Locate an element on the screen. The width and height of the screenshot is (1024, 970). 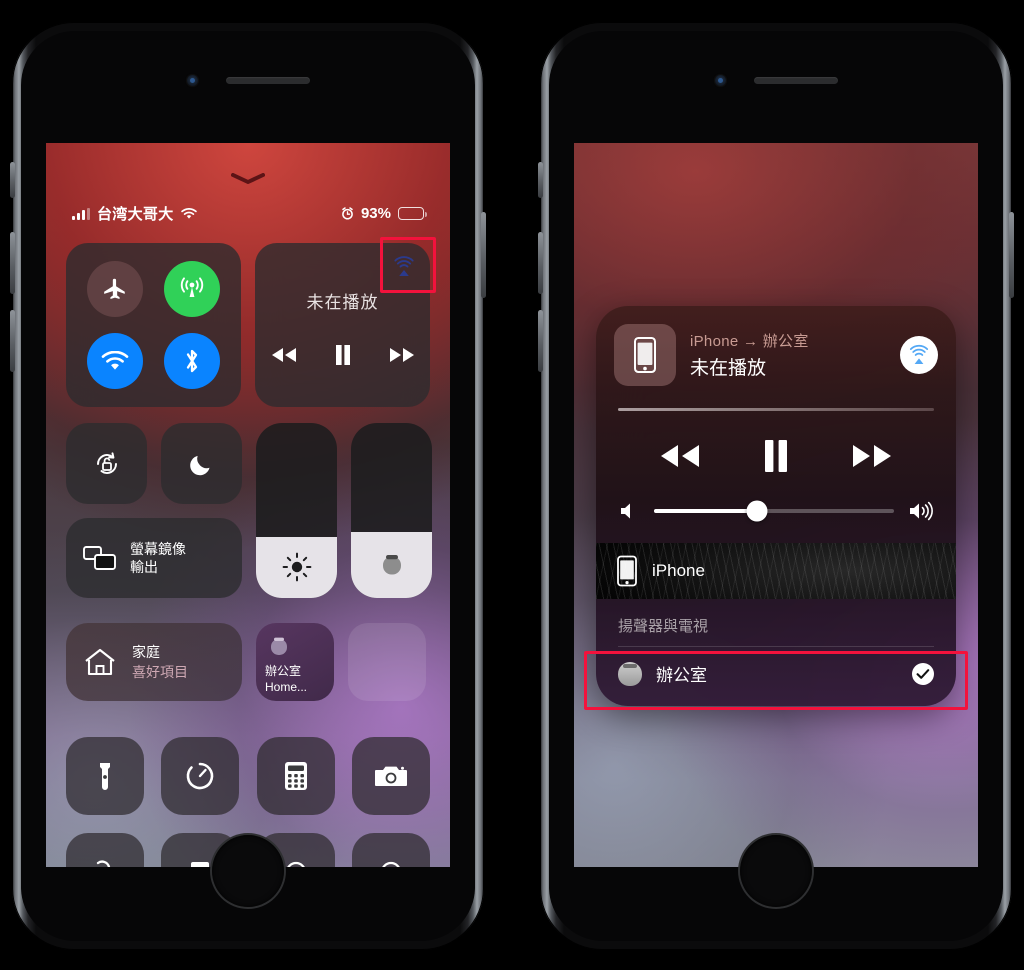
cellular-data-button is located at coordinates (192, 289).